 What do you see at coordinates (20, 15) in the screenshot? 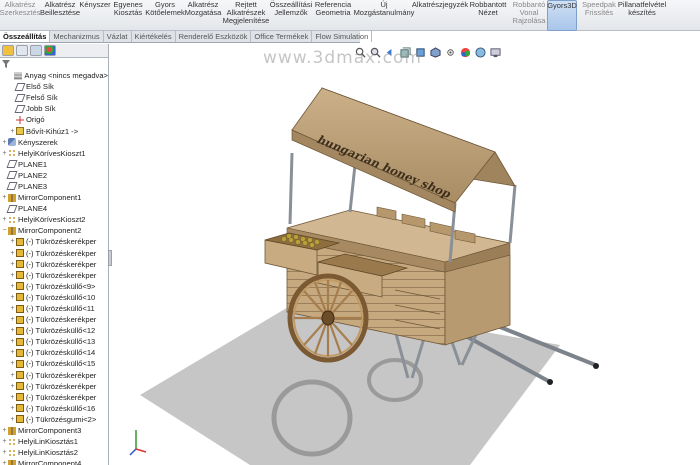
I see `ribbon-button-1: Alkatrész Szerkesztés` at bounding box center [20, 15].